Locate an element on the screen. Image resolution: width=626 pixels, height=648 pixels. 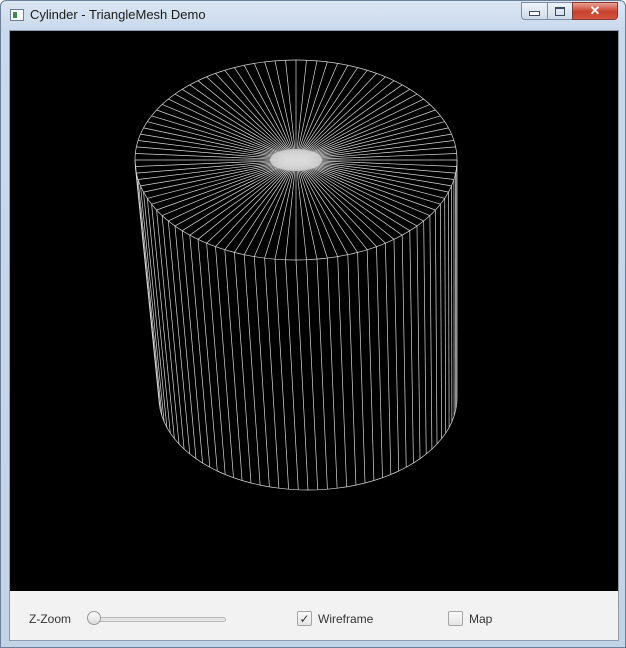
minimize-button is located at coordinates (534, 11).